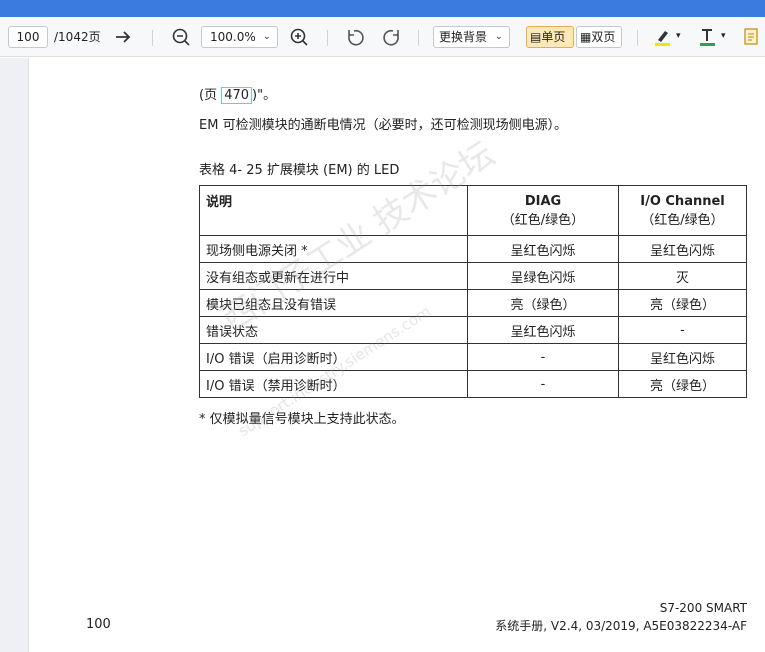 The width and height of the screenshot is (765, 652). I want to click on row-diag: 呈绿色闪烁, so click(543, 276).